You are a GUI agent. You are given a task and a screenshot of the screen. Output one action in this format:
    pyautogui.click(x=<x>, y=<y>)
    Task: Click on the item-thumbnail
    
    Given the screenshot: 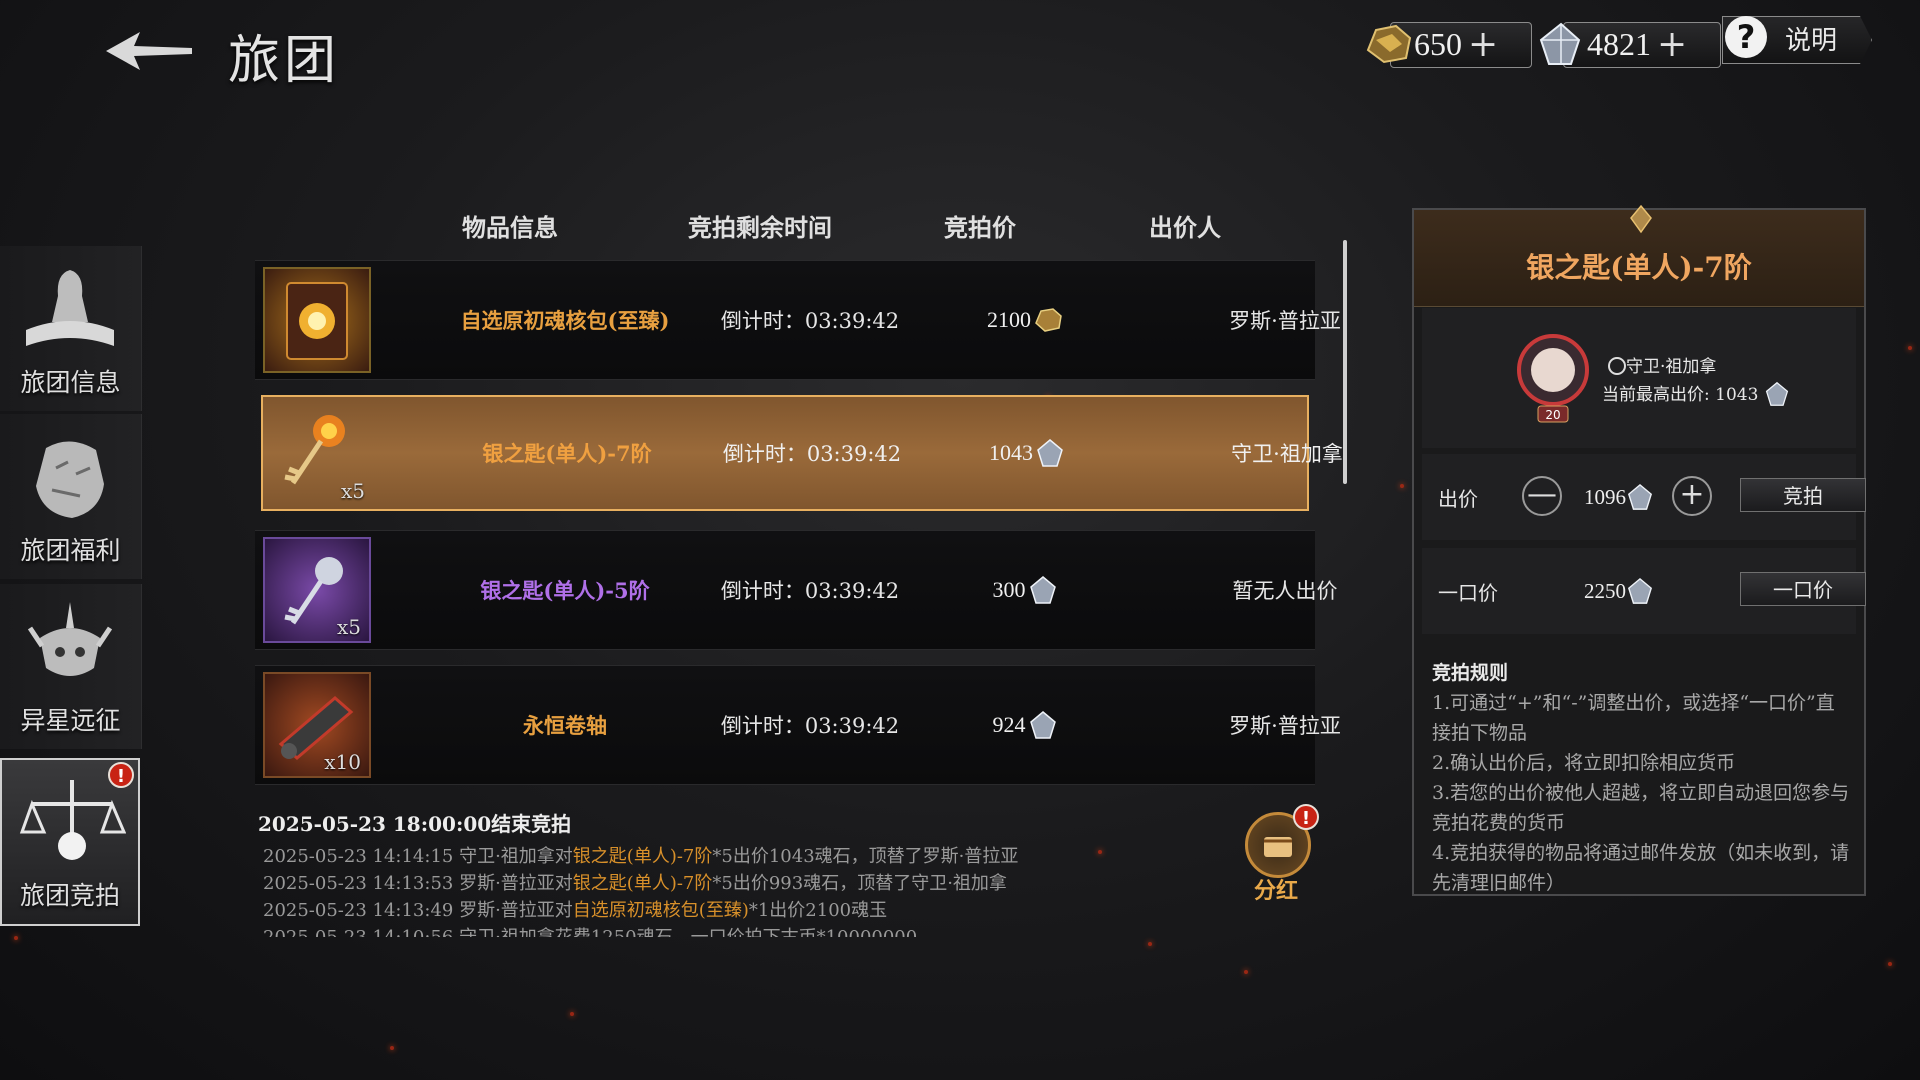 What is the action you would take?
    pyautogui.click(x=317, y=320)
    